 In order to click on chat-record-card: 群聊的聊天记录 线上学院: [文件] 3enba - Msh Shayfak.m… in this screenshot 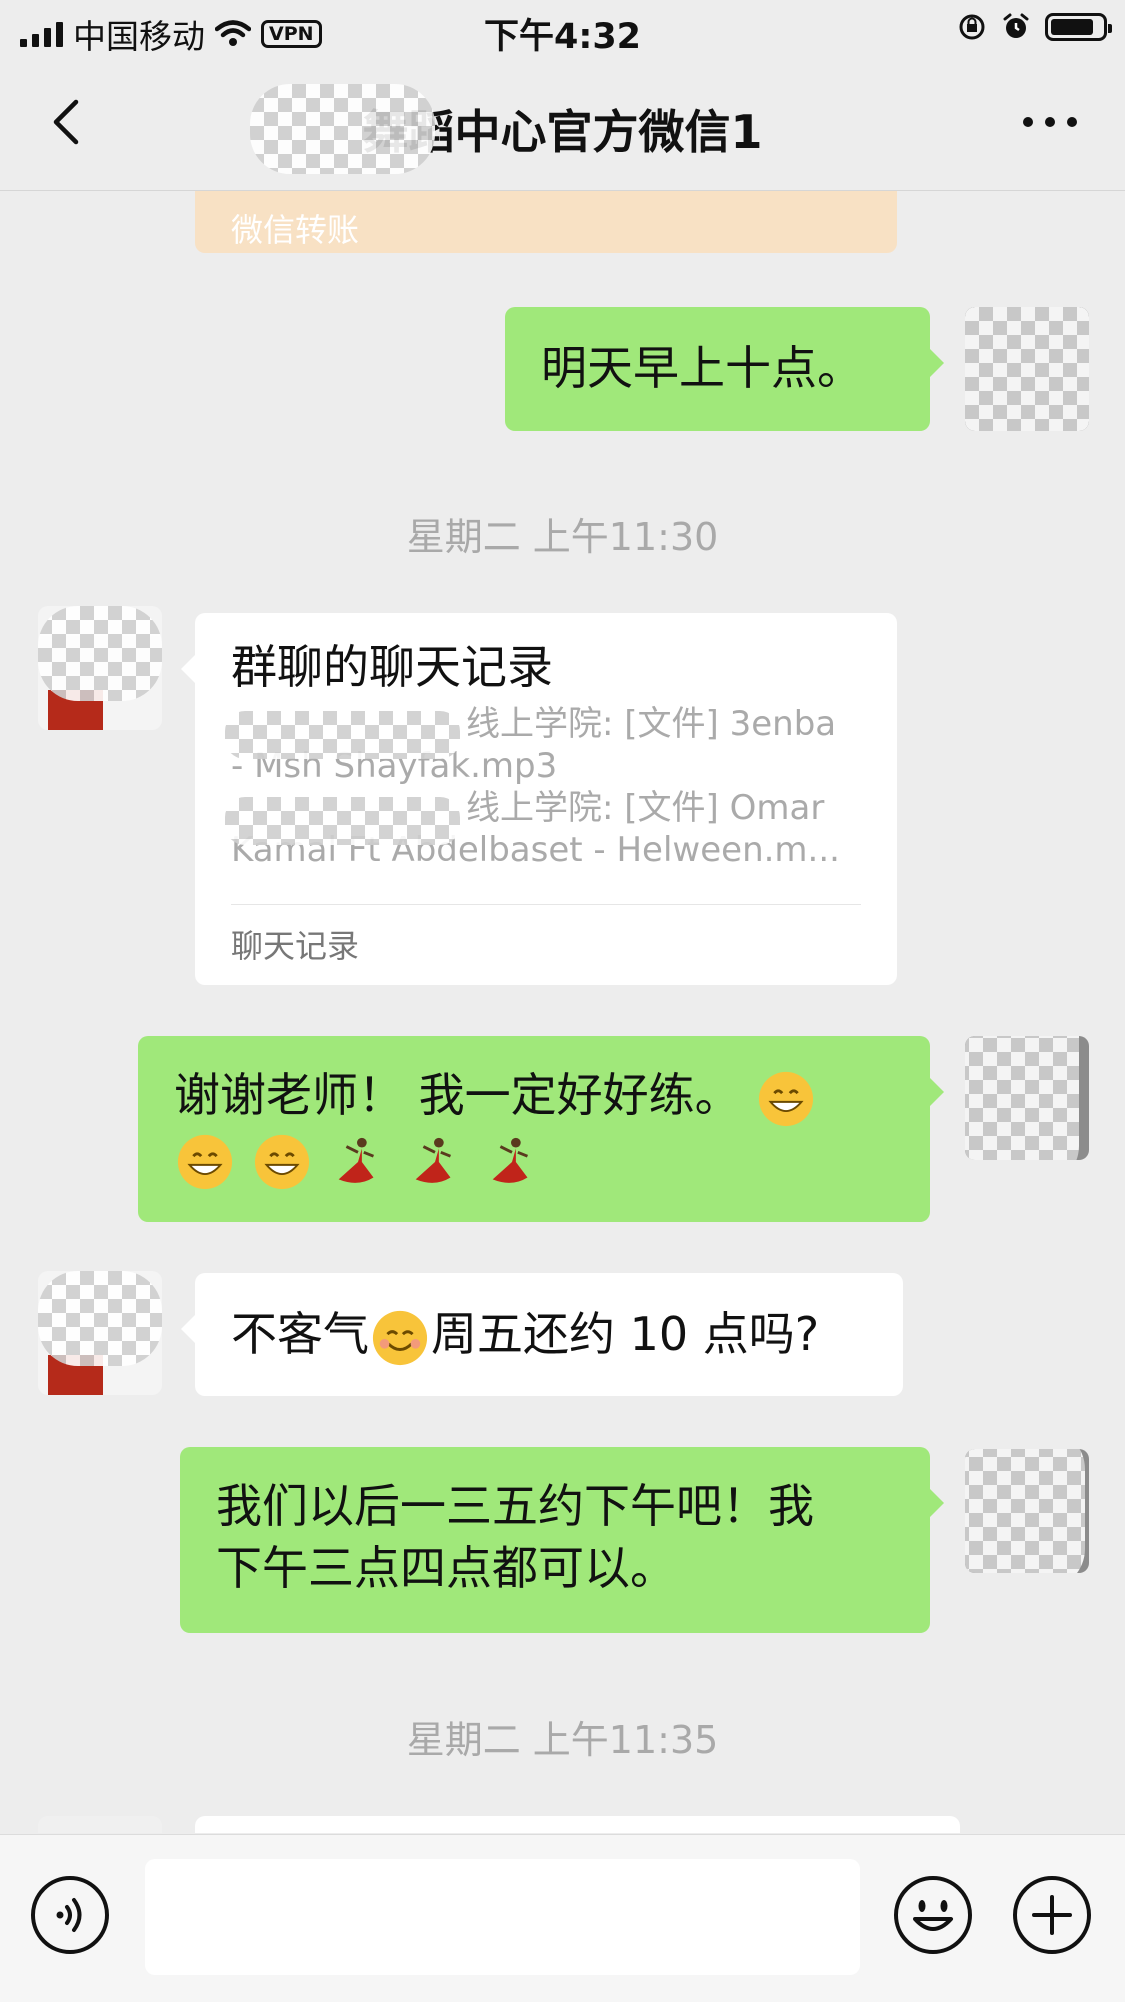, I will do `click(539, 799)`.